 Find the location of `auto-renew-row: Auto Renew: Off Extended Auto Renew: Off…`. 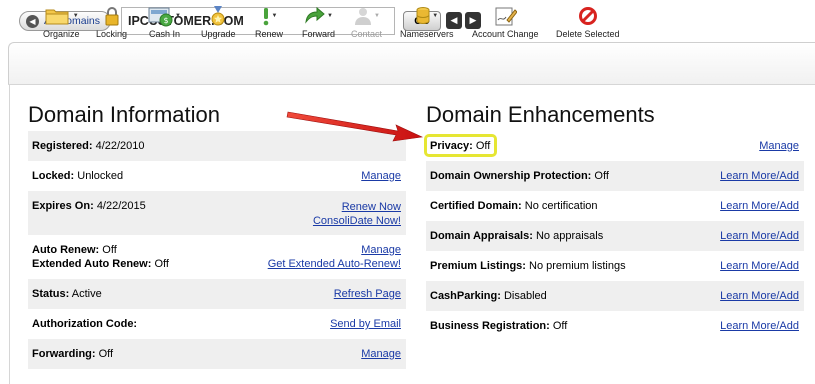

auto-renew-row: Auto Renew: Off Extended Auto Renew: Off… is located at coordinates (217, 257).